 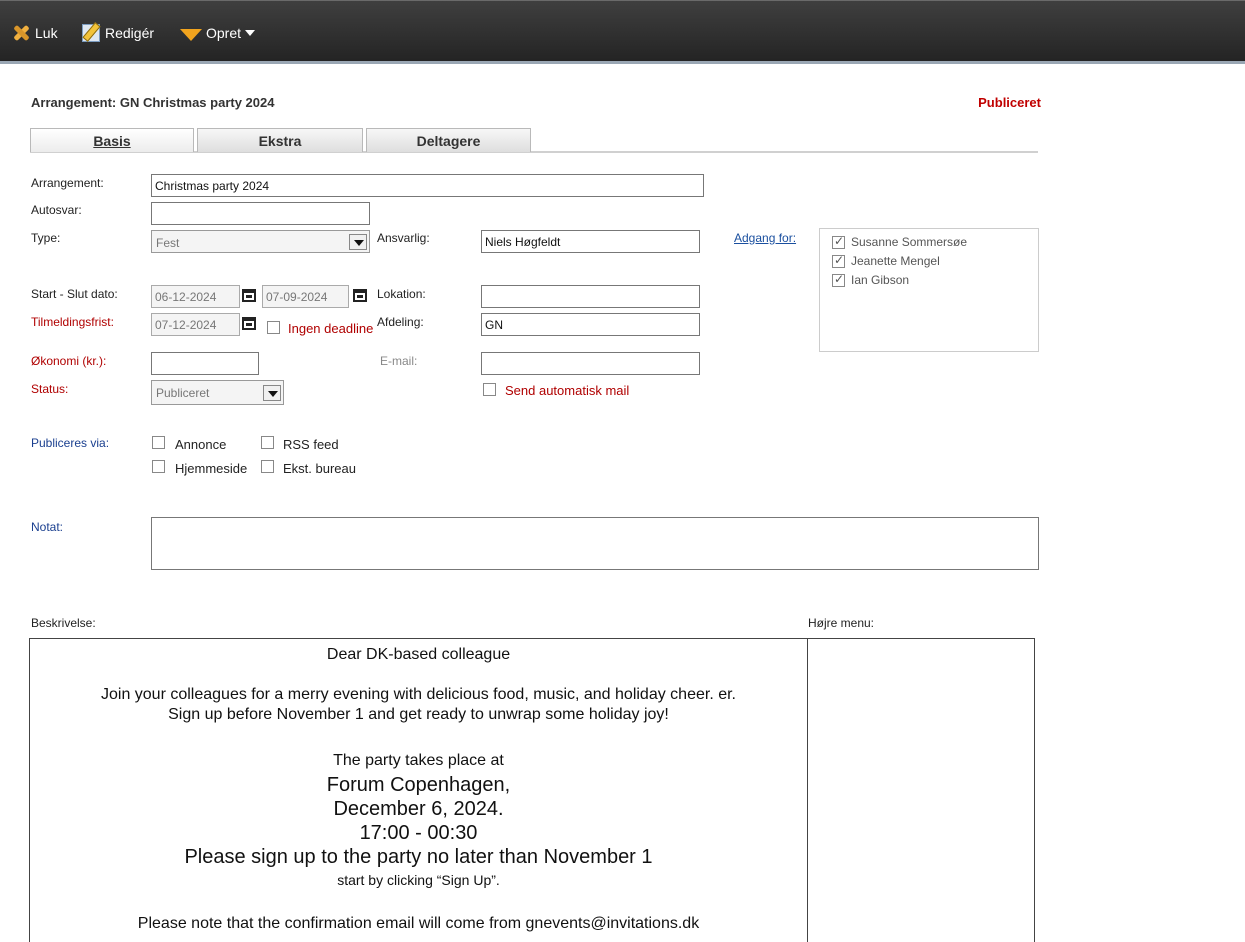 I want to click on access-item: Ian Gibson, so click(x=871, y=279).